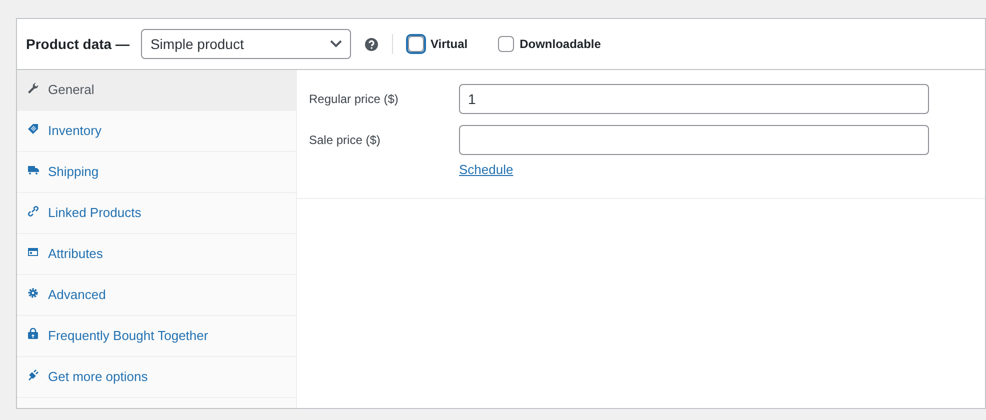 The width and height of the screenshot is (986, 420). What do you see at coordinates (156, 213) in the screenshot?
I see `sidebar-tab: Linked Products` at bounding box center [156, 213].